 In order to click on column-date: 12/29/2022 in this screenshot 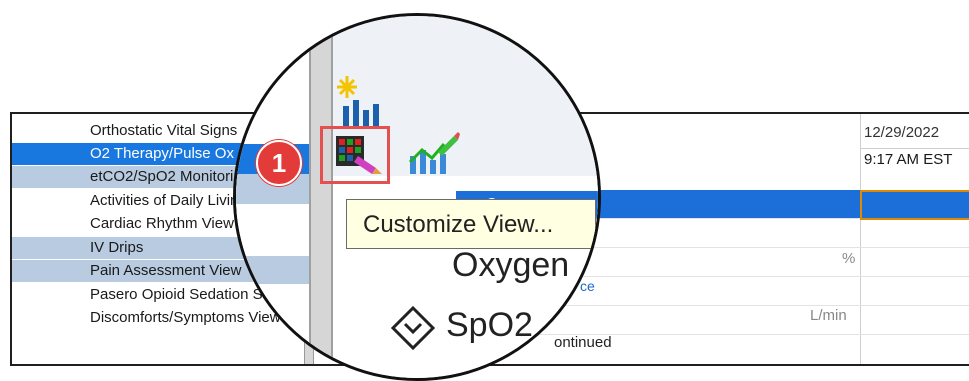, I will do `click(902, 132)`.